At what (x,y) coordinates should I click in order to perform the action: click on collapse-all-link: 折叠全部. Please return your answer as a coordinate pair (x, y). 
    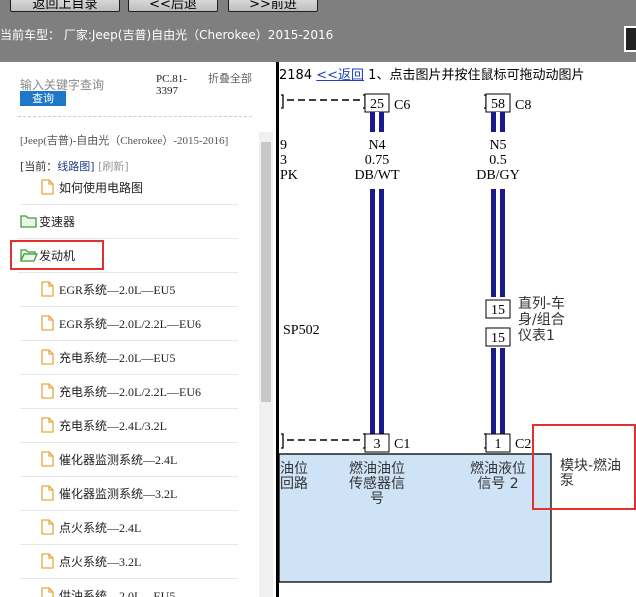
    Looking at the image, I should click on (231, 79).